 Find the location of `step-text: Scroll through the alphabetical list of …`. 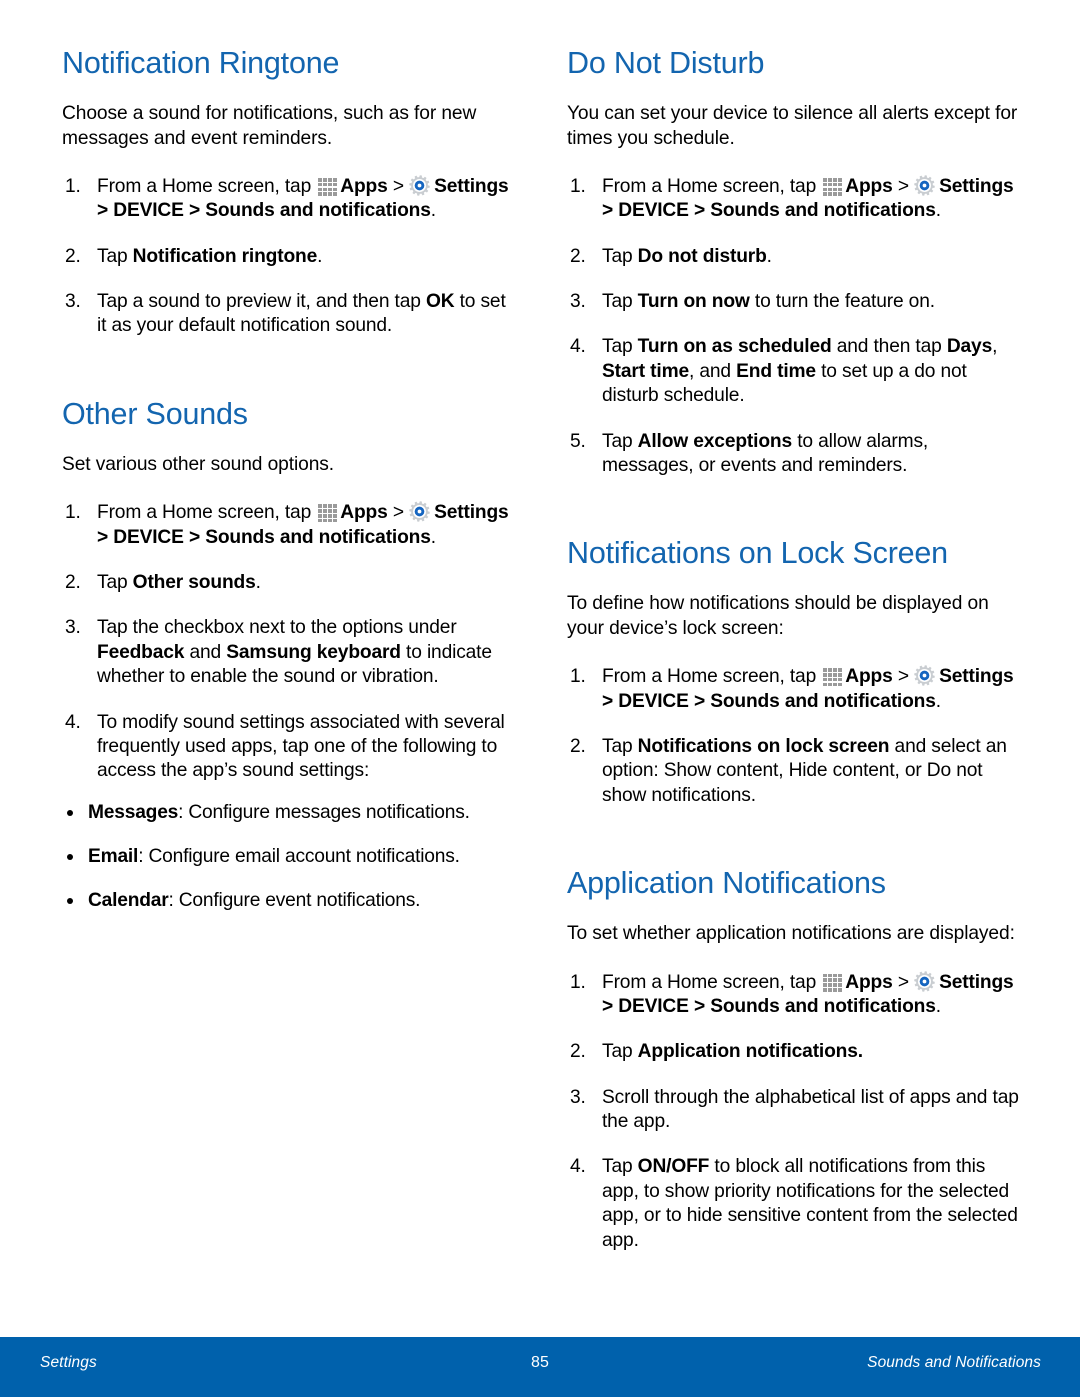

step-text: Scroll through the alphabetical list of … is located at coordinates (810, 1109).